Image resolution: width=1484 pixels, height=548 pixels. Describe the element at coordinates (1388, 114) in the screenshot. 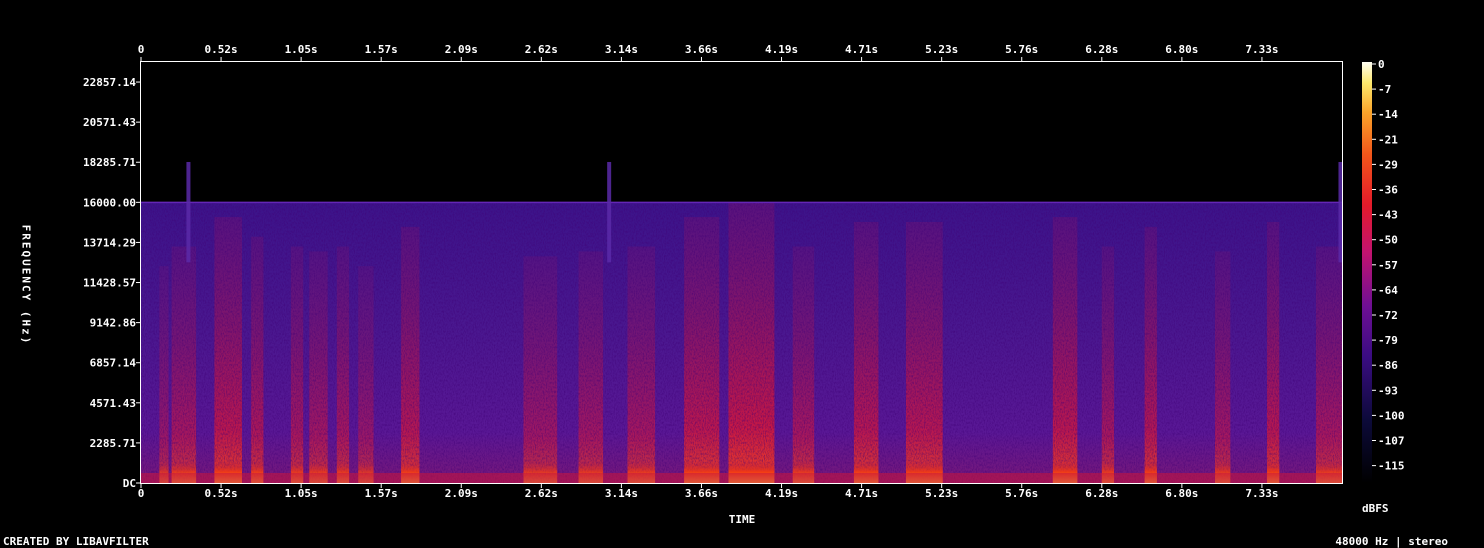

I see `colorbar-tick-label: -14` at that location.